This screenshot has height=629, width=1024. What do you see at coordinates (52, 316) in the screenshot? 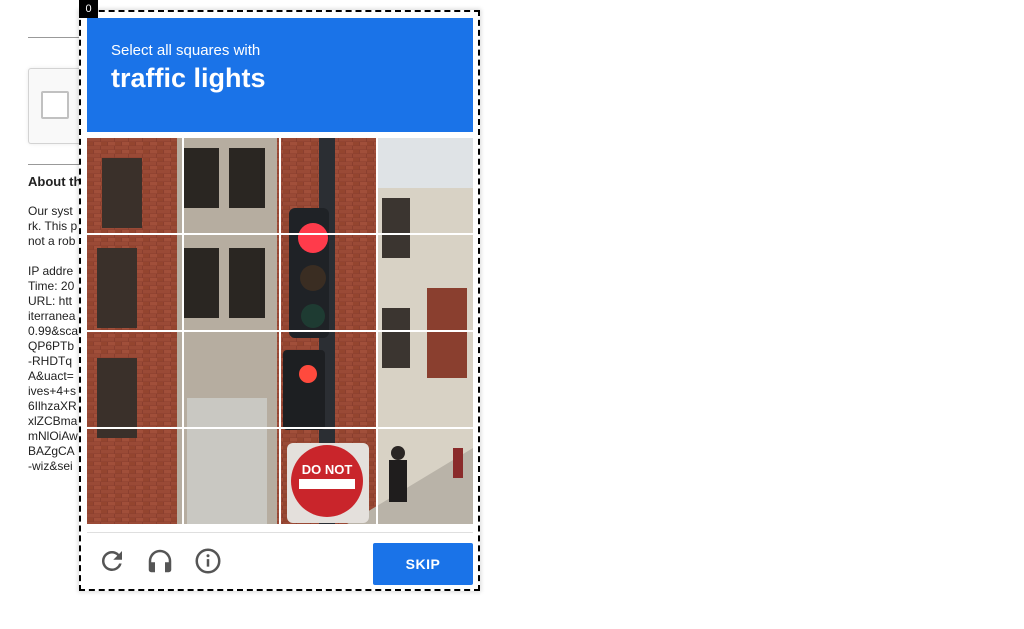
I see `detail-line: iterranea` at bounding box center [52, 316].